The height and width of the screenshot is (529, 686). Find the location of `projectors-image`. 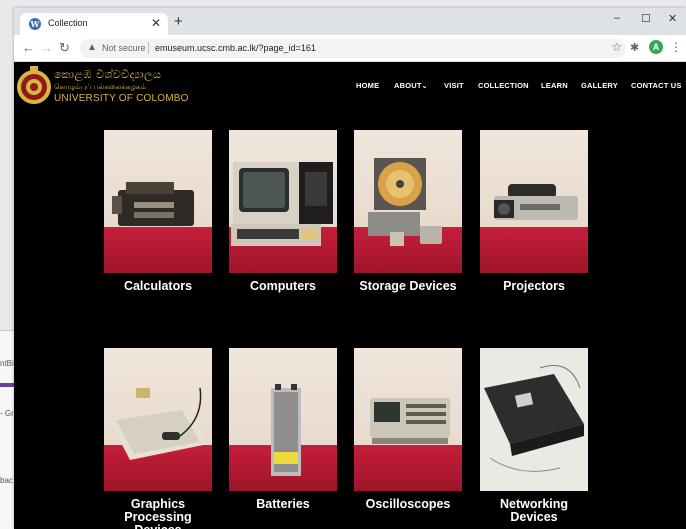

projectors-image is located at coordinates (534, 201).